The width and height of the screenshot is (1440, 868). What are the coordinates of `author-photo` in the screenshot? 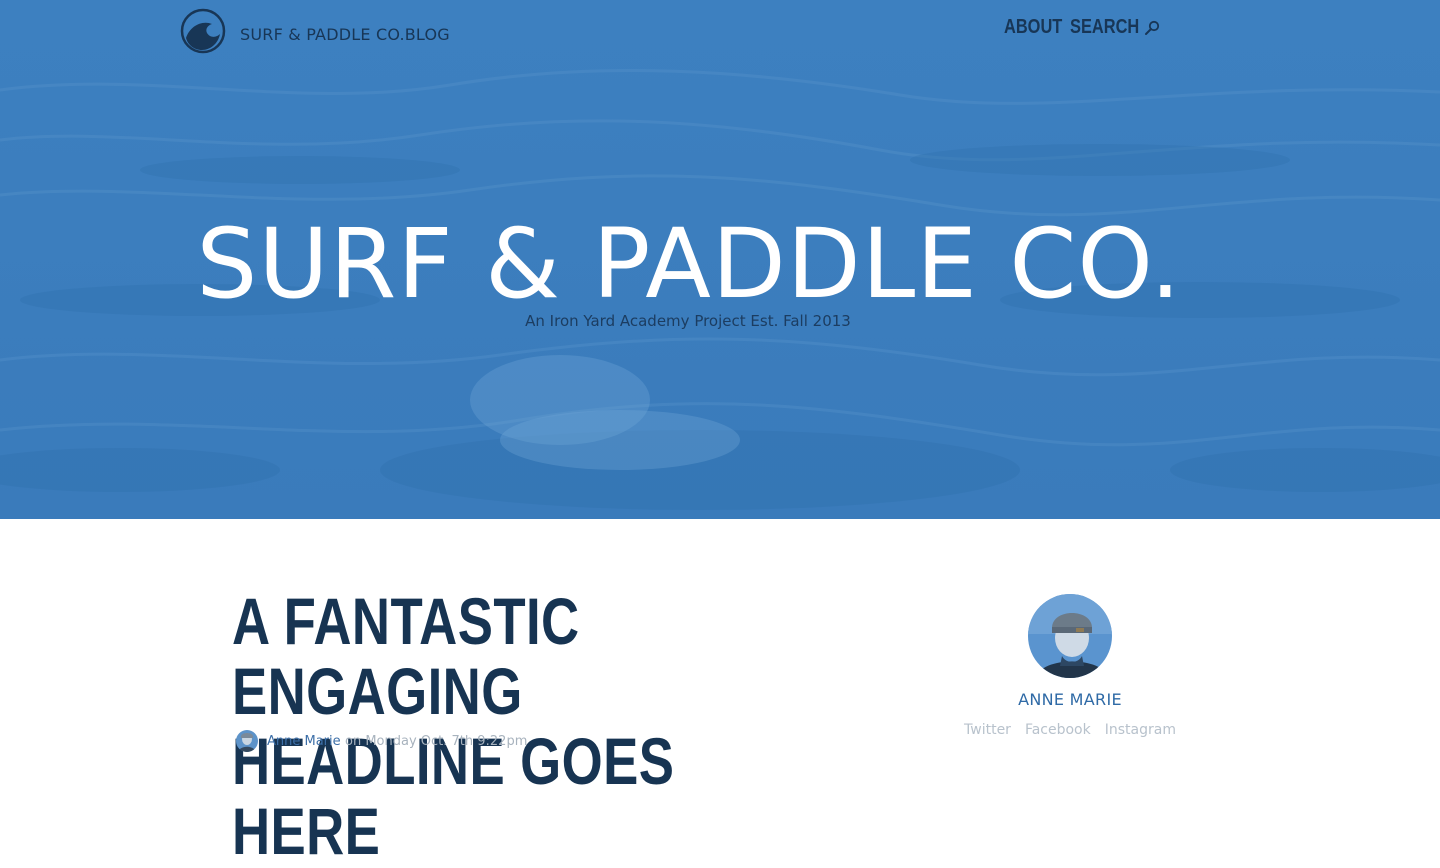 It's located at (1070, 636).